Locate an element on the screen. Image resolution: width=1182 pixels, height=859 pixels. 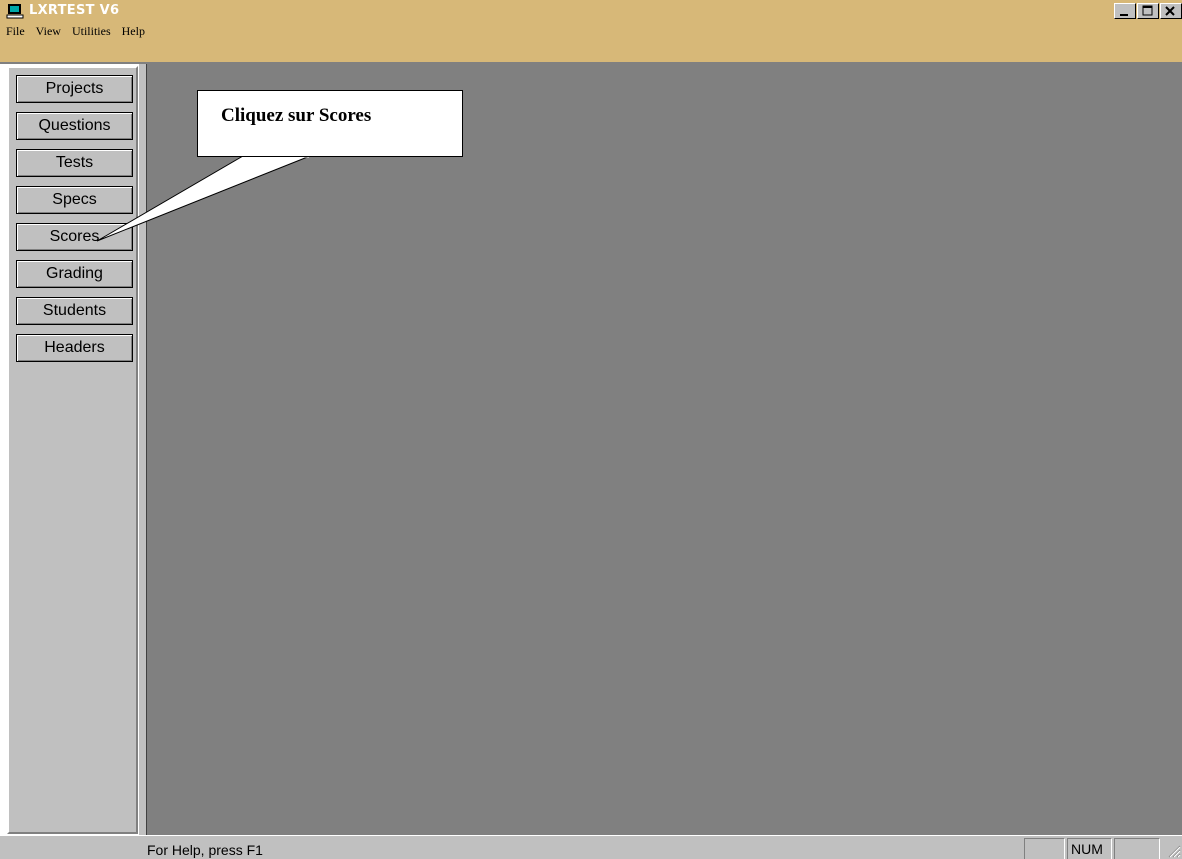
callout-box: Cliquez sur Scores is located at coordinates (330, 123).